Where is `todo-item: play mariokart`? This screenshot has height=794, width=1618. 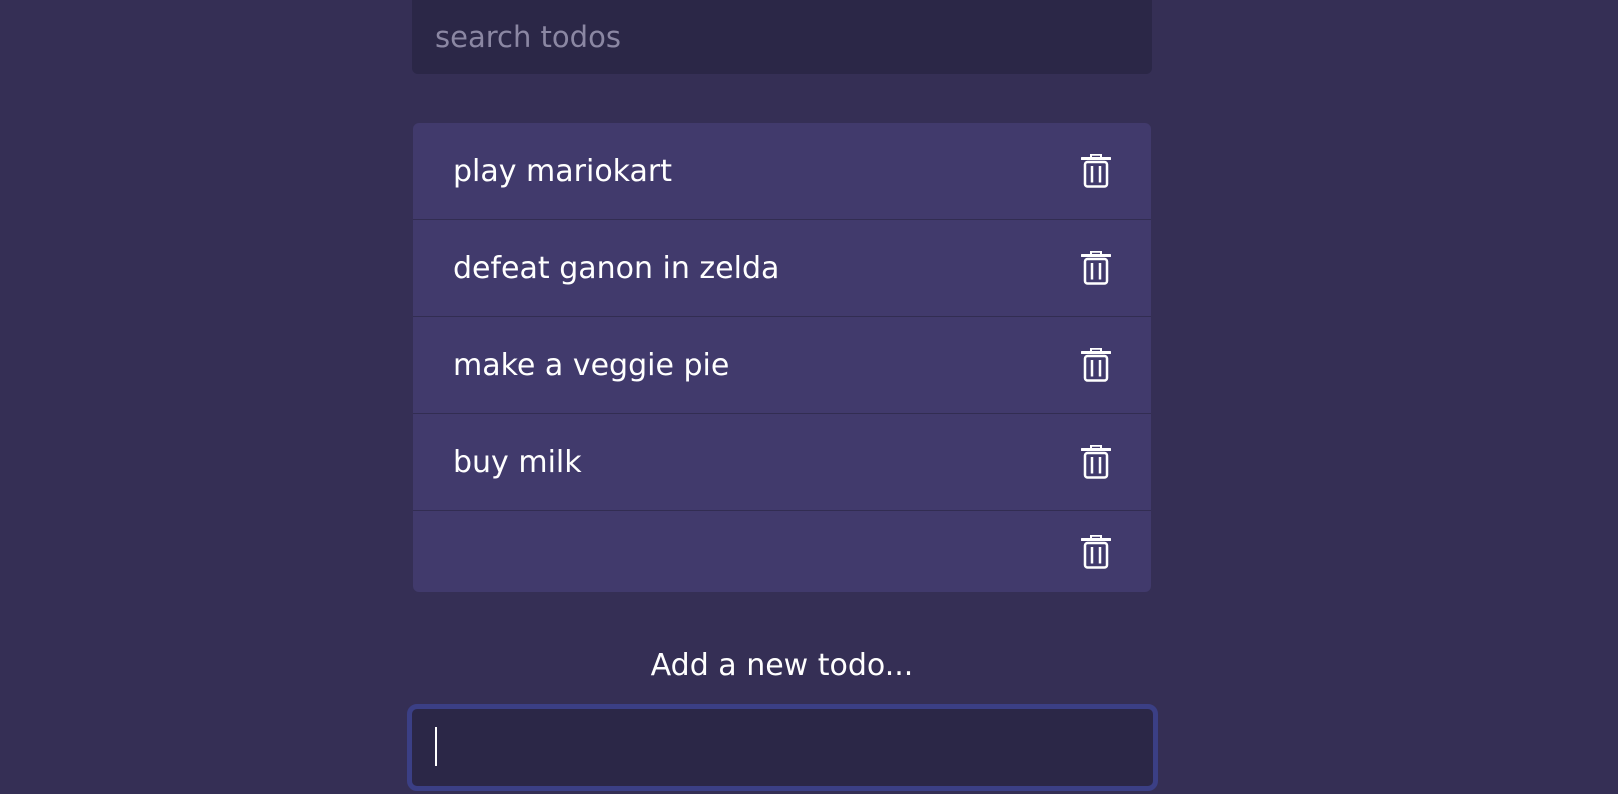
todo-item: play mariokart is located at coordinates (782, 171).